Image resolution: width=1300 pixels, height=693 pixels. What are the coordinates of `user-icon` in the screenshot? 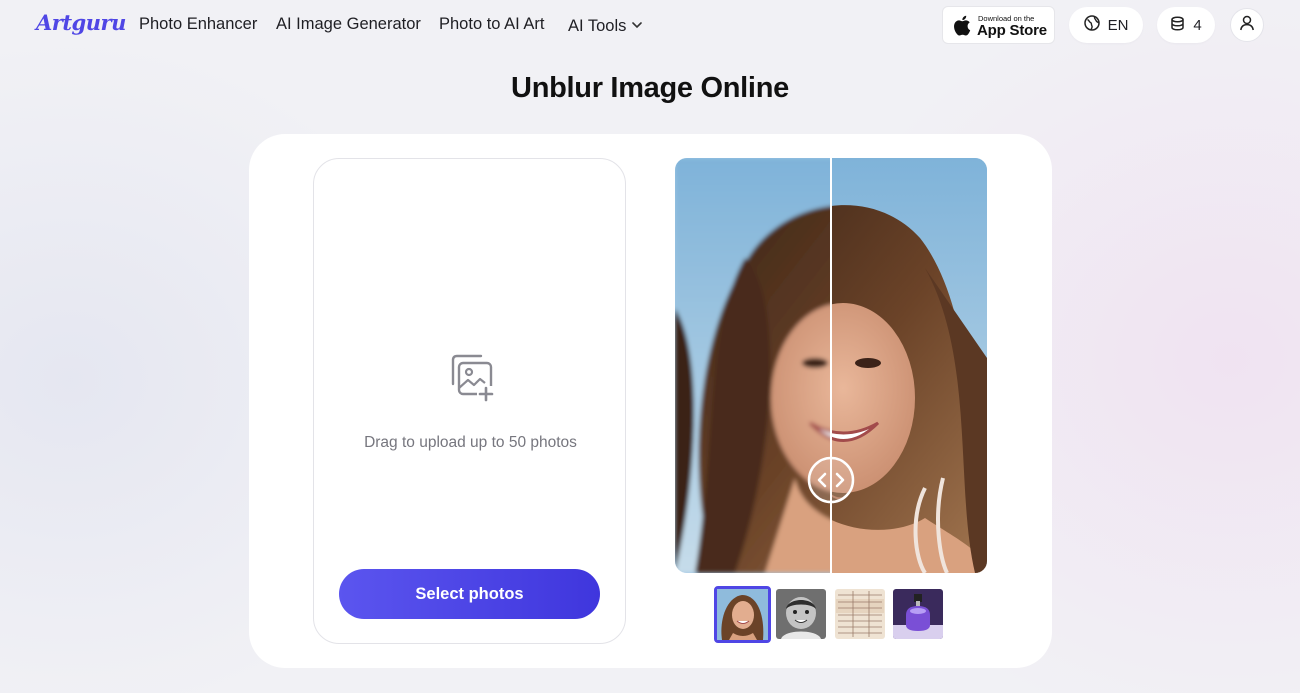 It's located at (1247, 25).